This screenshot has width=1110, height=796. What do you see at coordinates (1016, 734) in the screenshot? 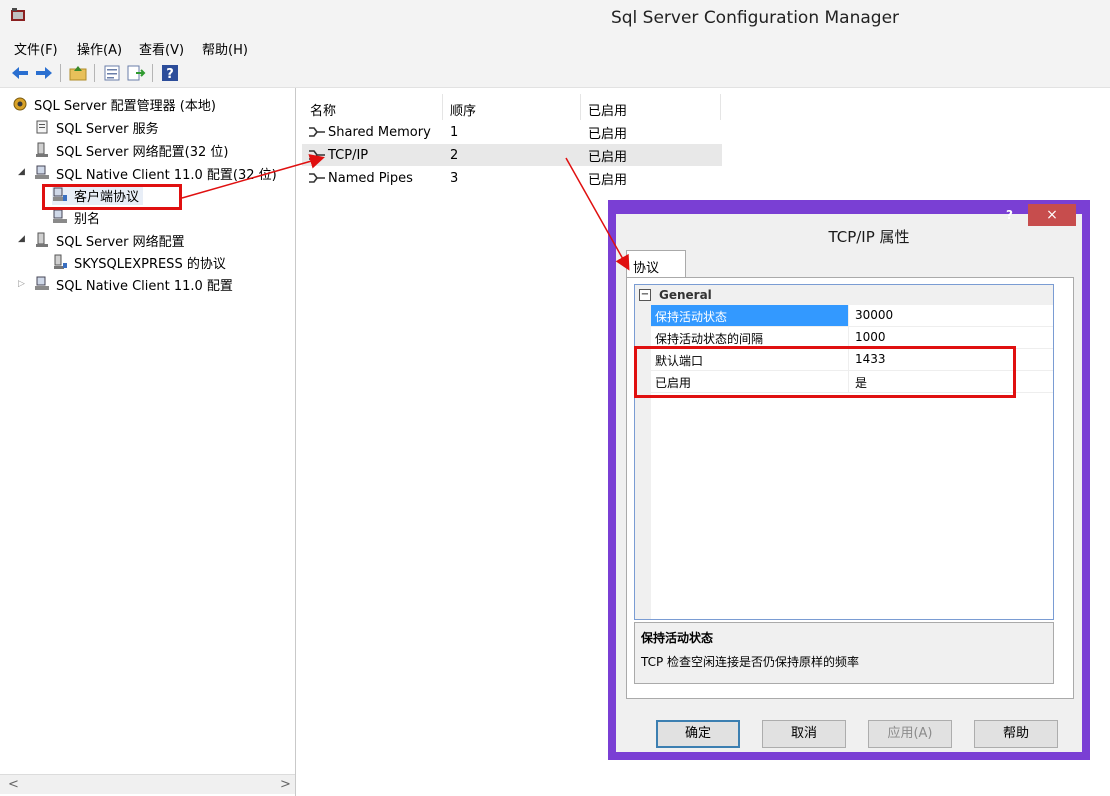
I see `help-button: 帮助` at bounding box center [1016, 734].